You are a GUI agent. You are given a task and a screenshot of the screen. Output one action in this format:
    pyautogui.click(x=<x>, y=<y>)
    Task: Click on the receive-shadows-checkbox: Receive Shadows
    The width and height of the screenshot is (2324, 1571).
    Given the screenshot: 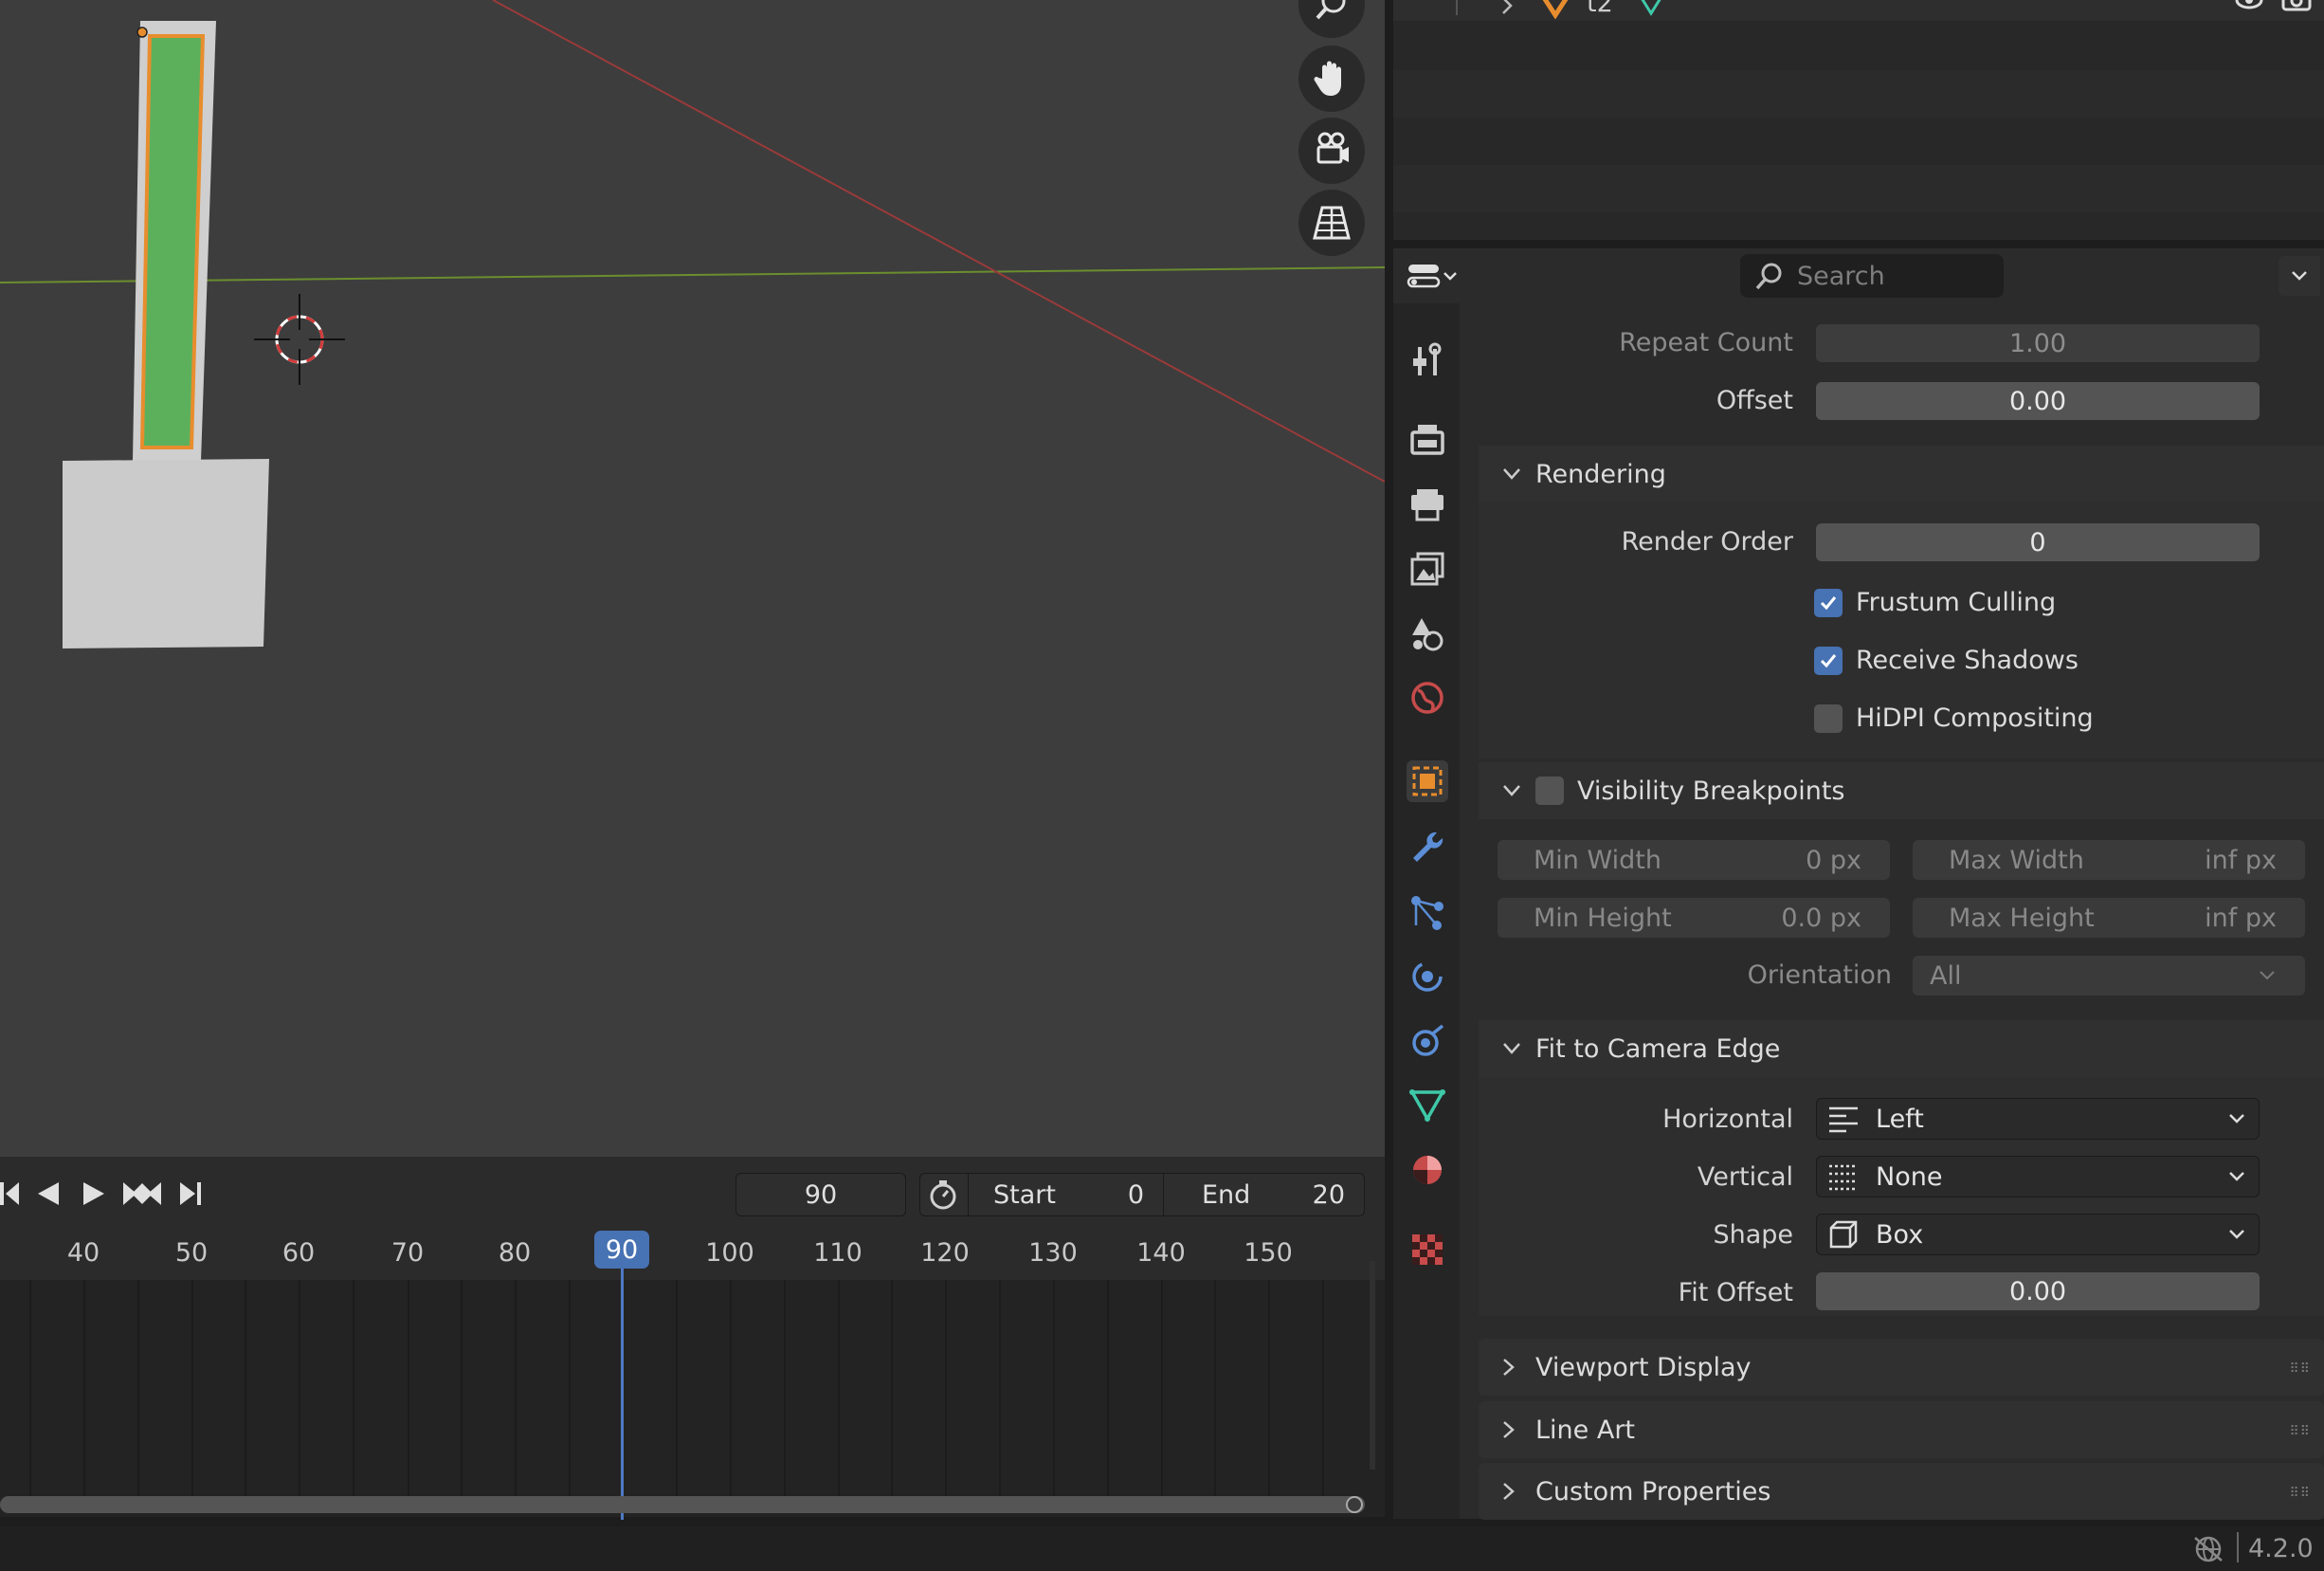 What is the action you would take?
    pyautogui.click(x=1947, y=660)
    